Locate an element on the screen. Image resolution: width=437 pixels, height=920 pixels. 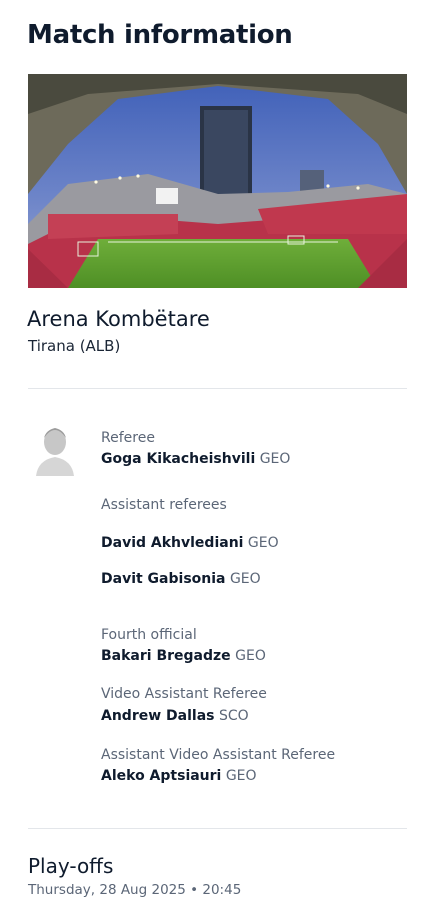
assistant-referee-entry: David Akhvlediani GEO is located at coordinates (190, 543).